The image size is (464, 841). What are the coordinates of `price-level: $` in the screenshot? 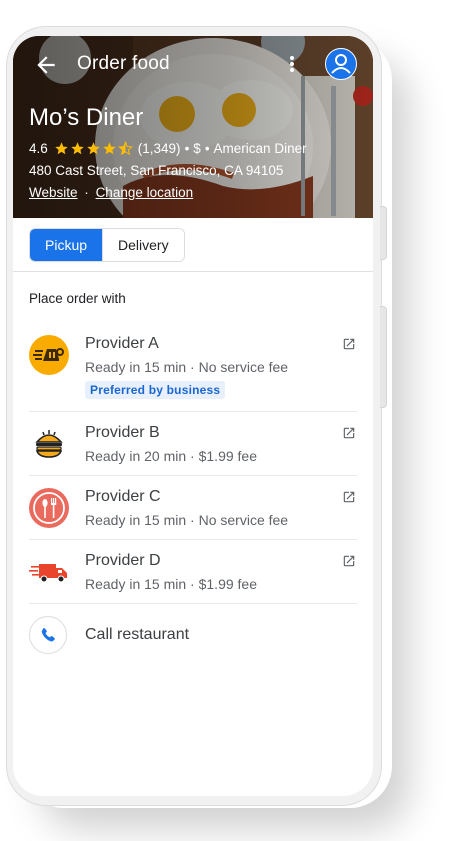 It's located at (197, 148).